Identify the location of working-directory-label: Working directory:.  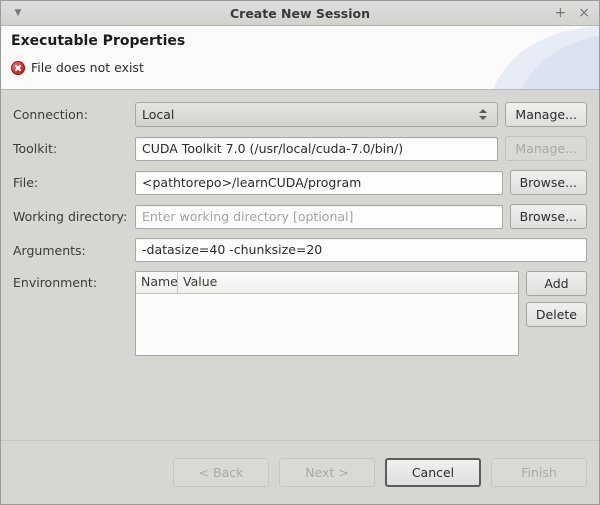
(70, 216).